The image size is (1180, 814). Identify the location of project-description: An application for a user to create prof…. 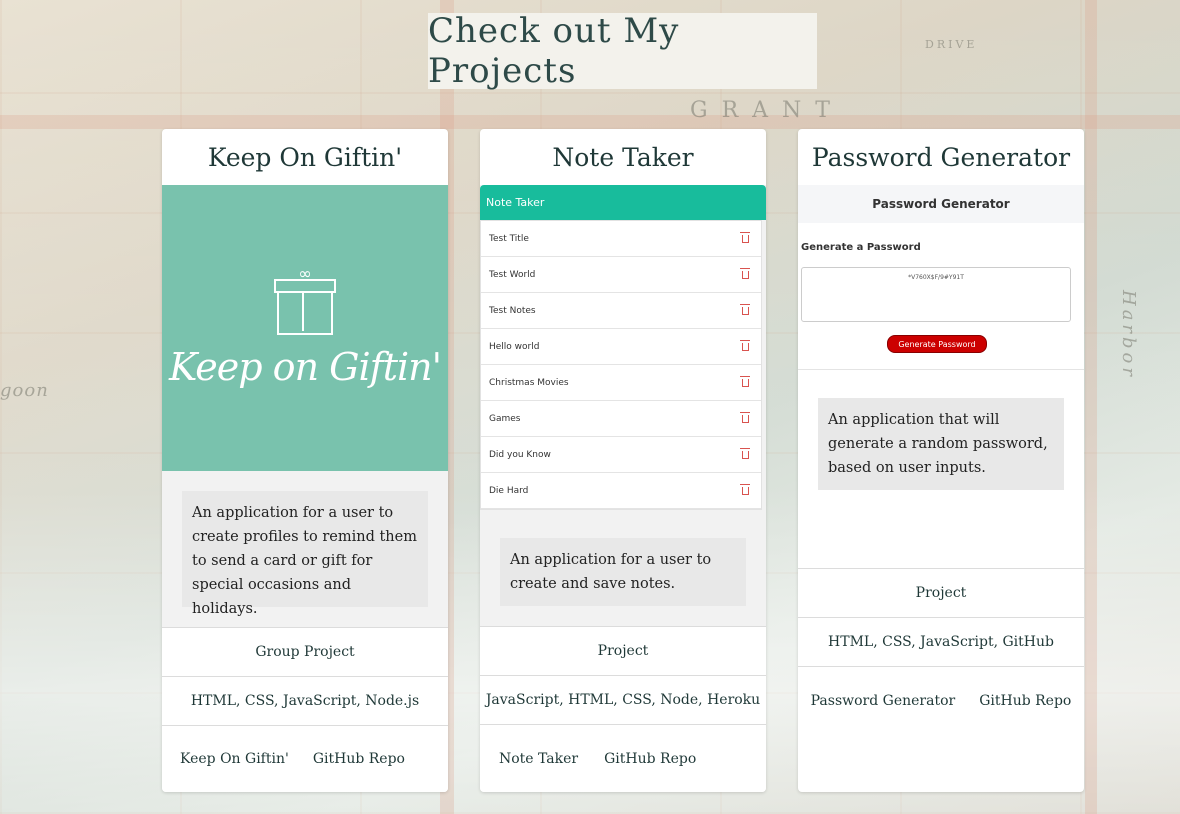
(305, 554).